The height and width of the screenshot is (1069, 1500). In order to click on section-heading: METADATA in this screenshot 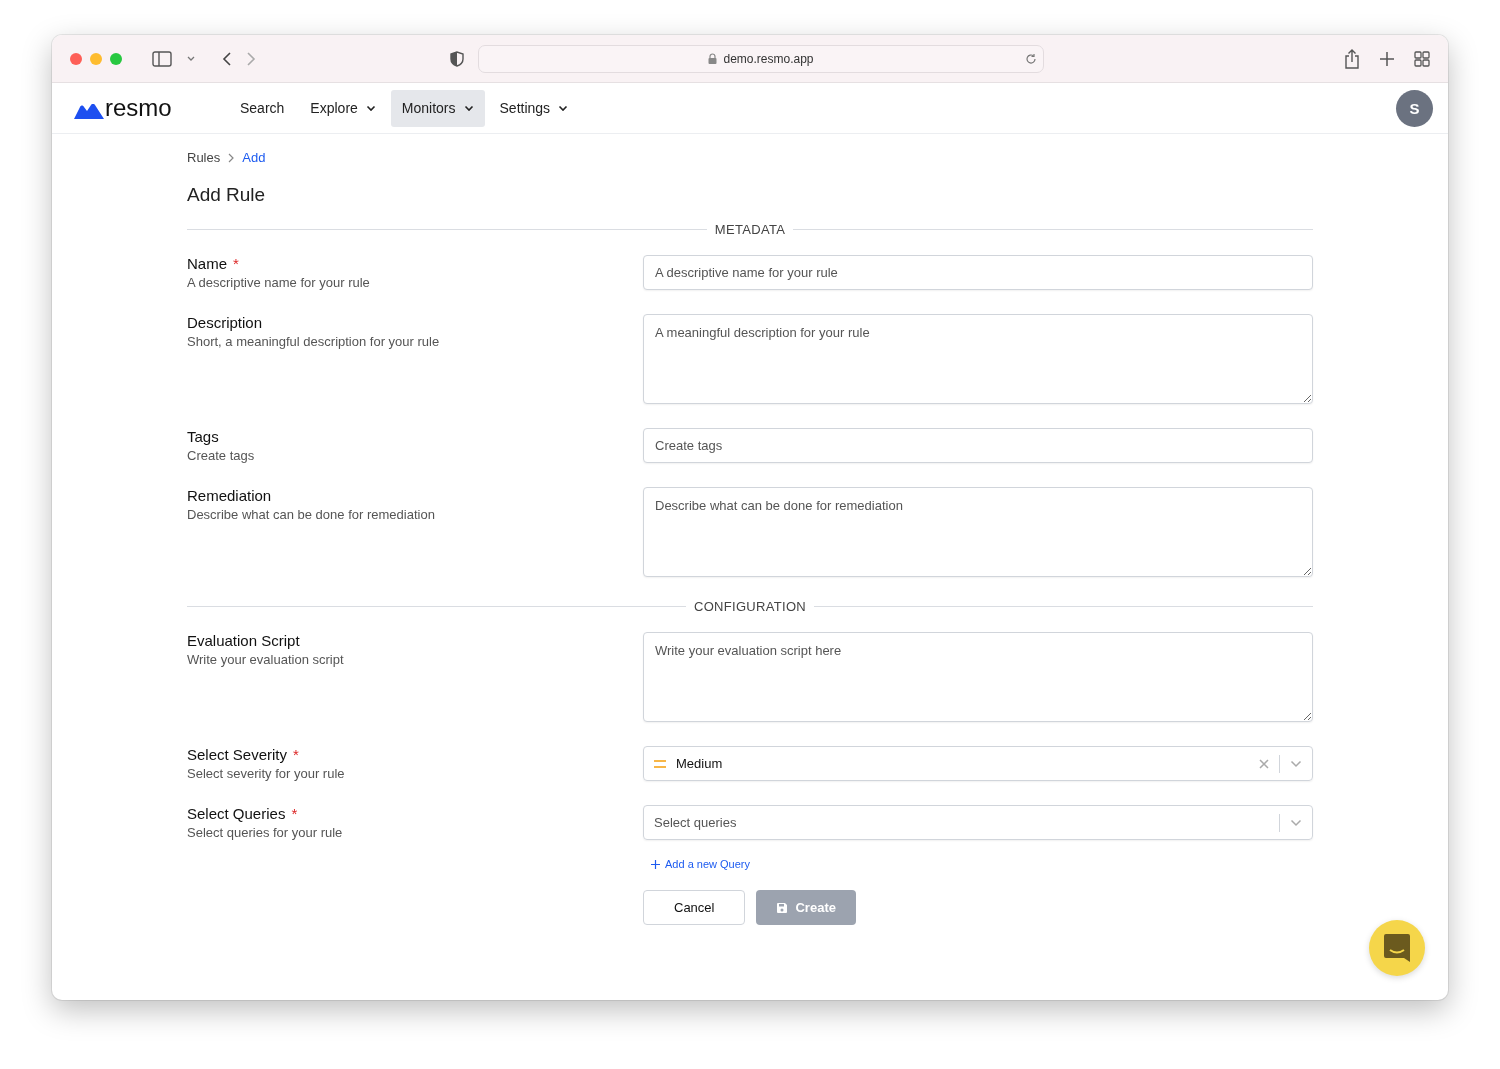, I will do `click(750, 229)`.